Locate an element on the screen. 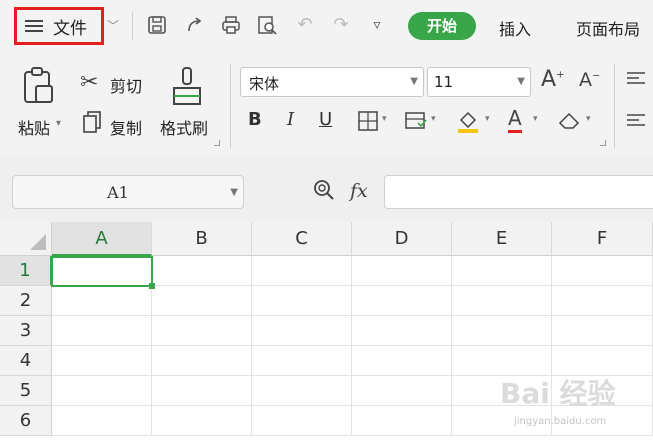 This screenshot has height=440, width=653. print-preview-icon is located at coordinates (267, 25).